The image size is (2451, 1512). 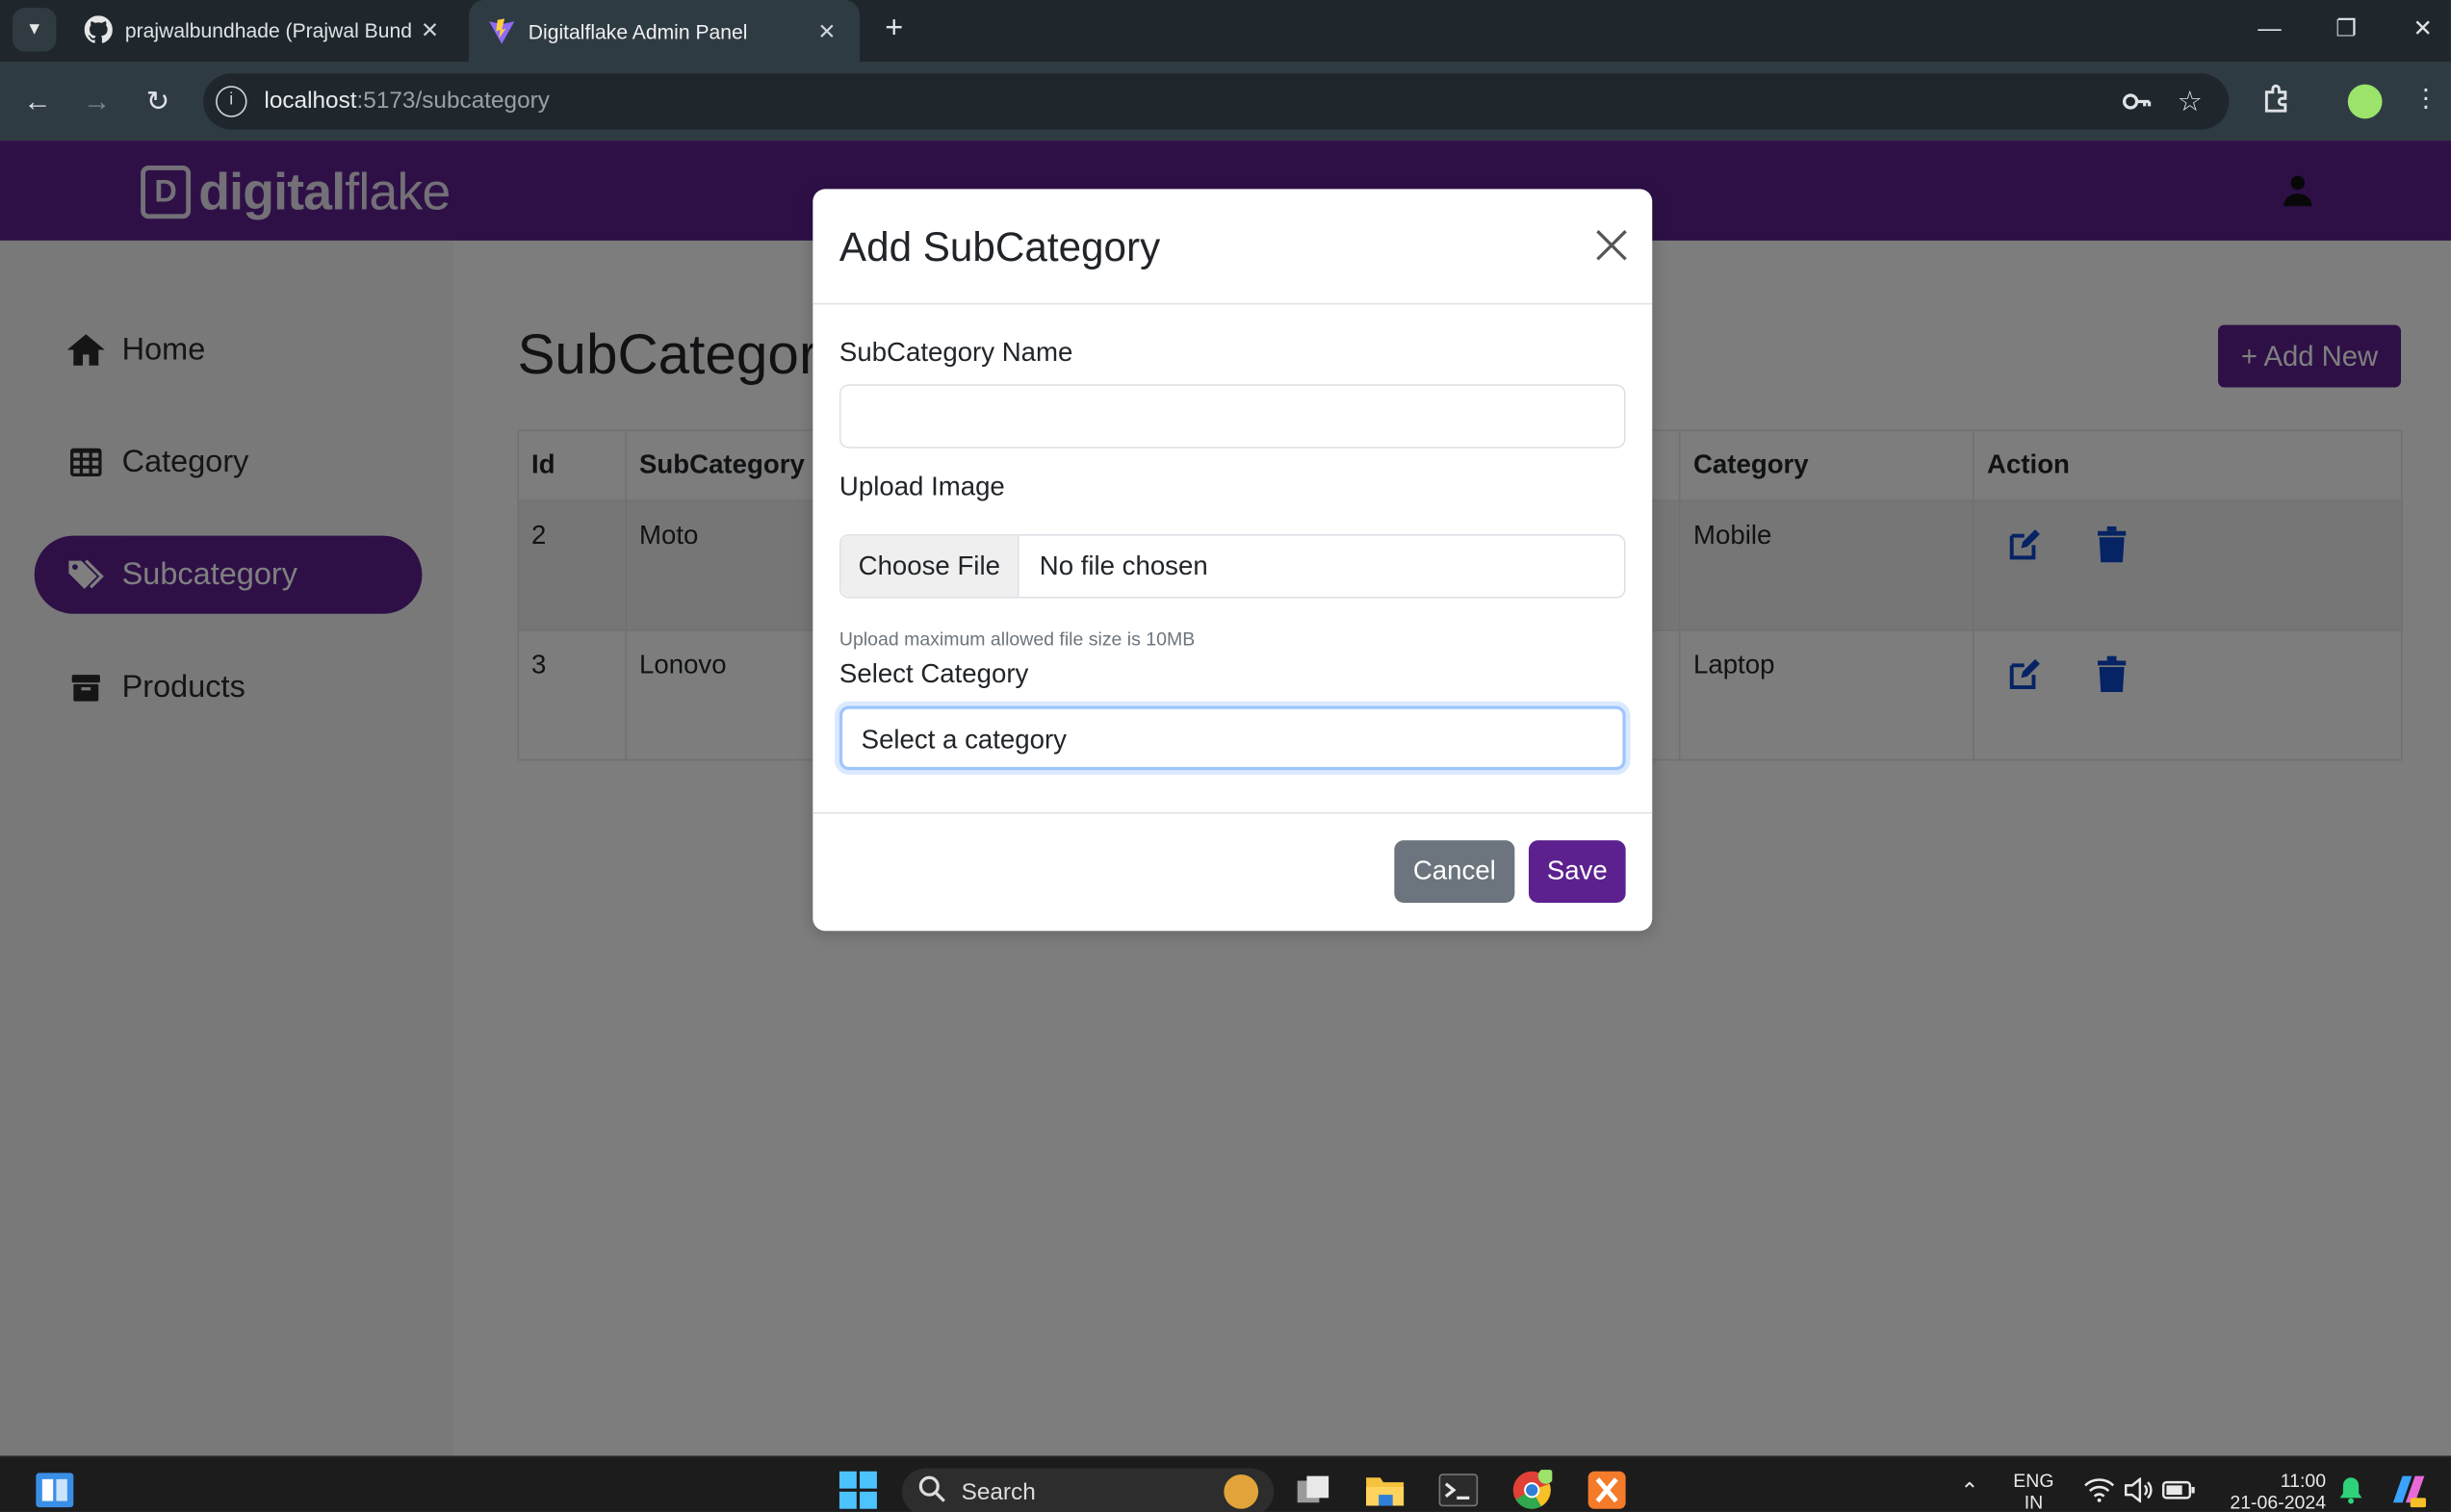 I want to click on choose-file-button: Choose File, so click(x=930, y=566).